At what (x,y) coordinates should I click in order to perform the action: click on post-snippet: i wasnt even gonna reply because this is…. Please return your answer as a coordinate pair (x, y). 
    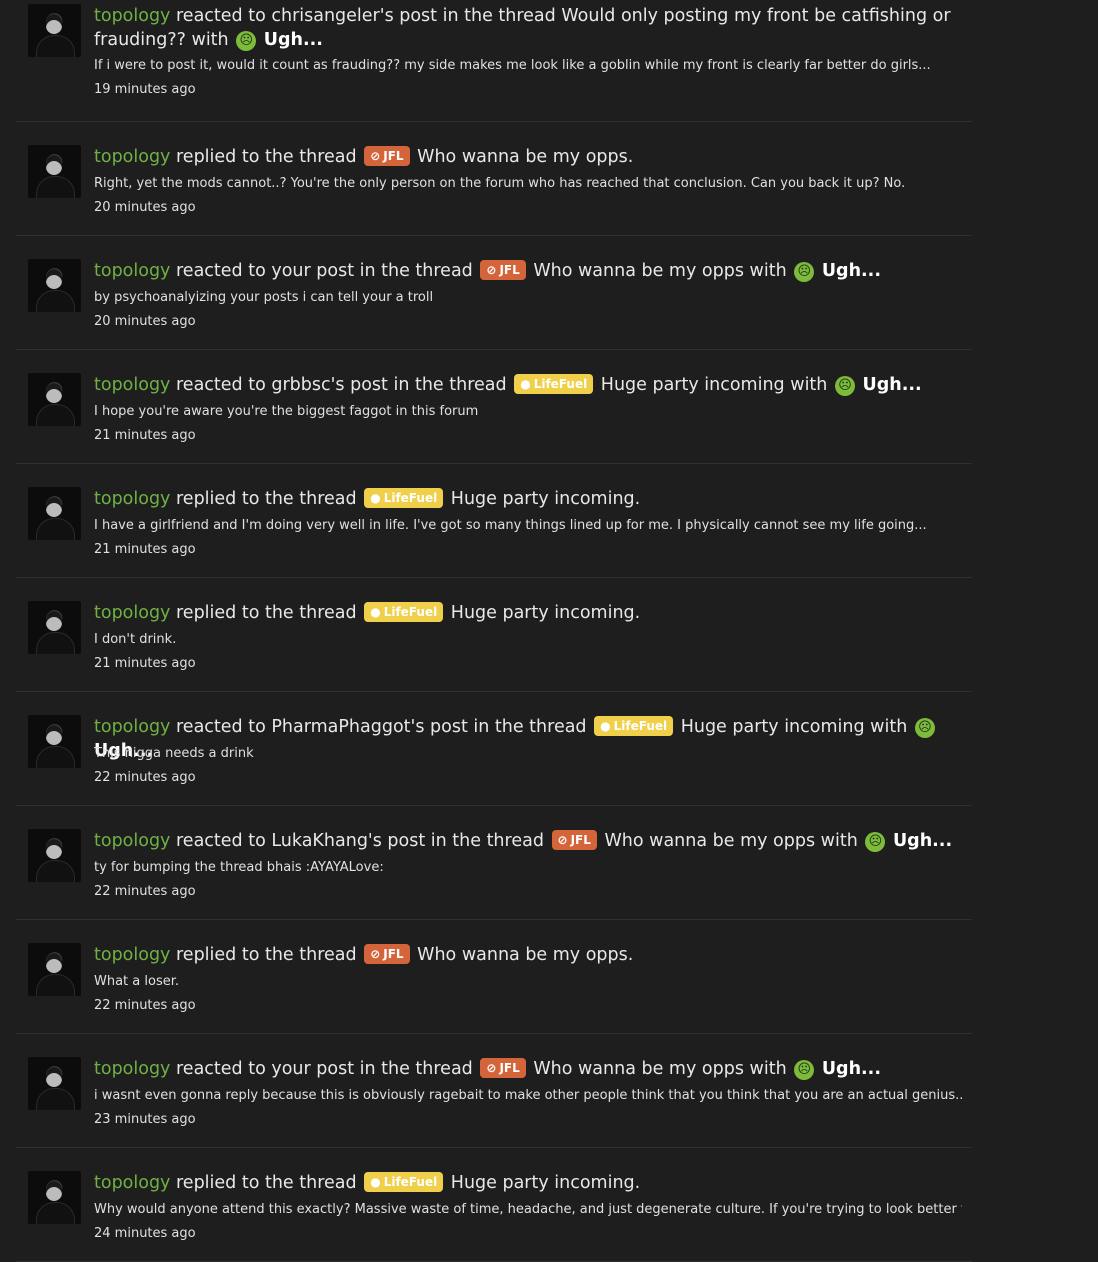
    Looking at the image, I should click on (528, 1095).